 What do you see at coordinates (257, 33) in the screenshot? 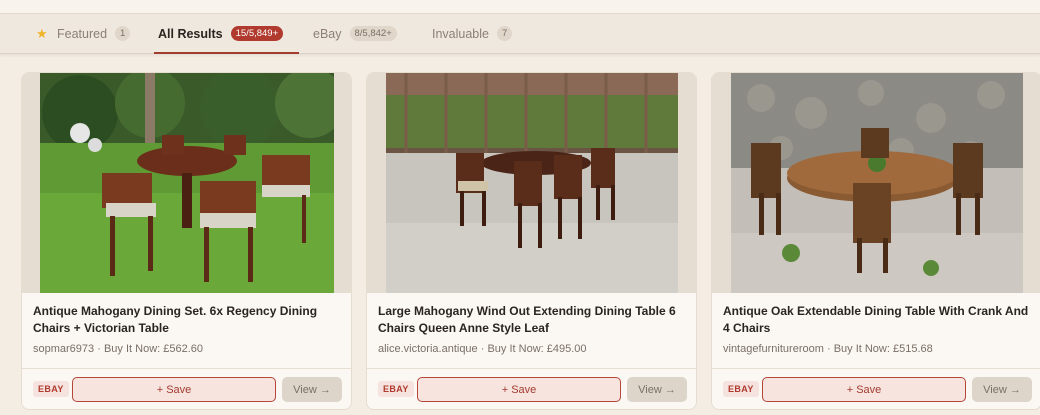
I see `tab-count: 15/5,849+` at bounding box center [257, 33].